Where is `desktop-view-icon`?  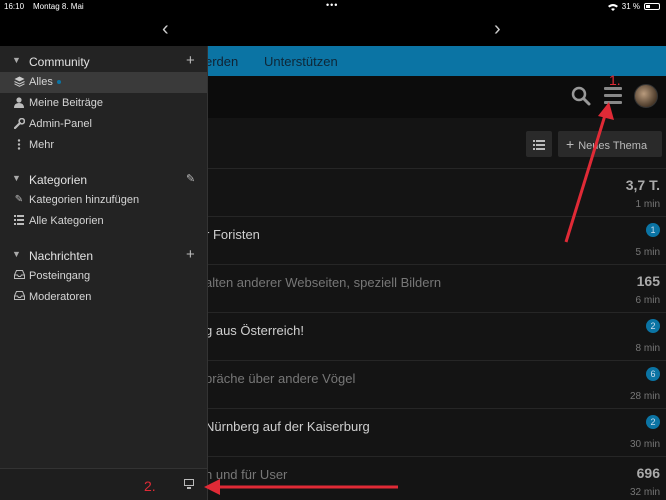 desktop-view-icon is located at coordinates (189, 484).